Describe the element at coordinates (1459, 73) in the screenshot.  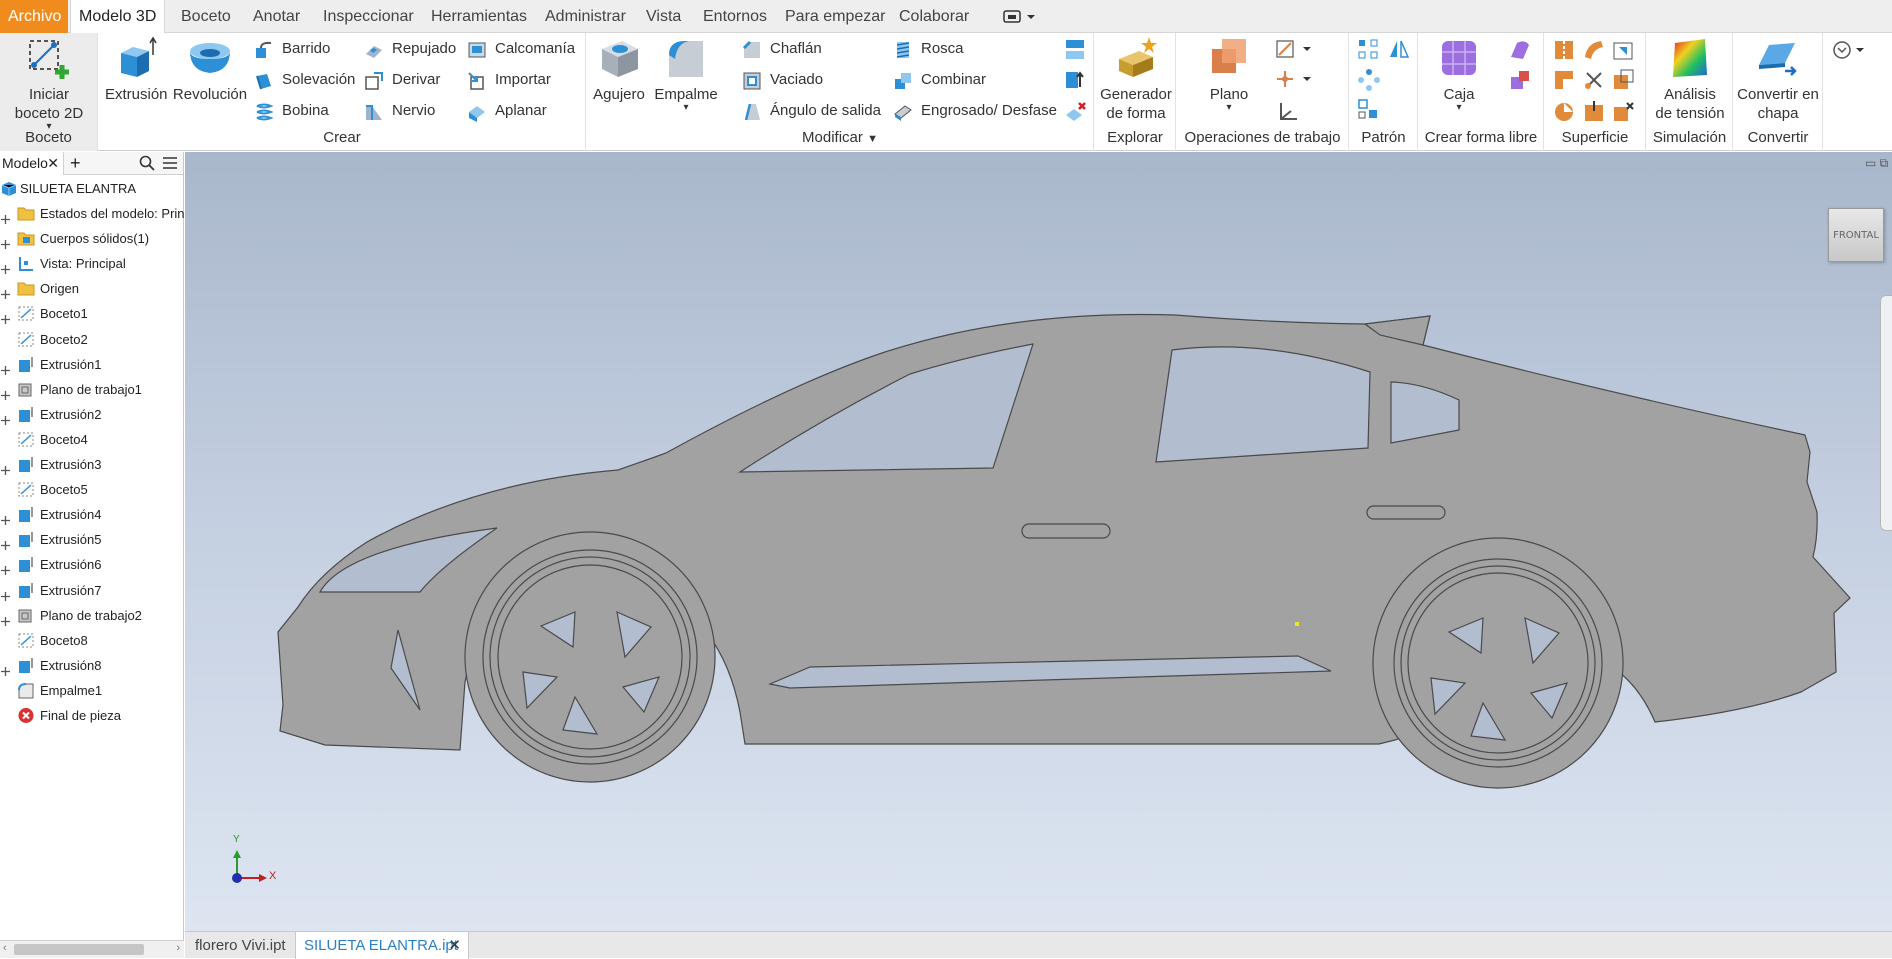
I see `caja-button: Caja ▾` at that location.